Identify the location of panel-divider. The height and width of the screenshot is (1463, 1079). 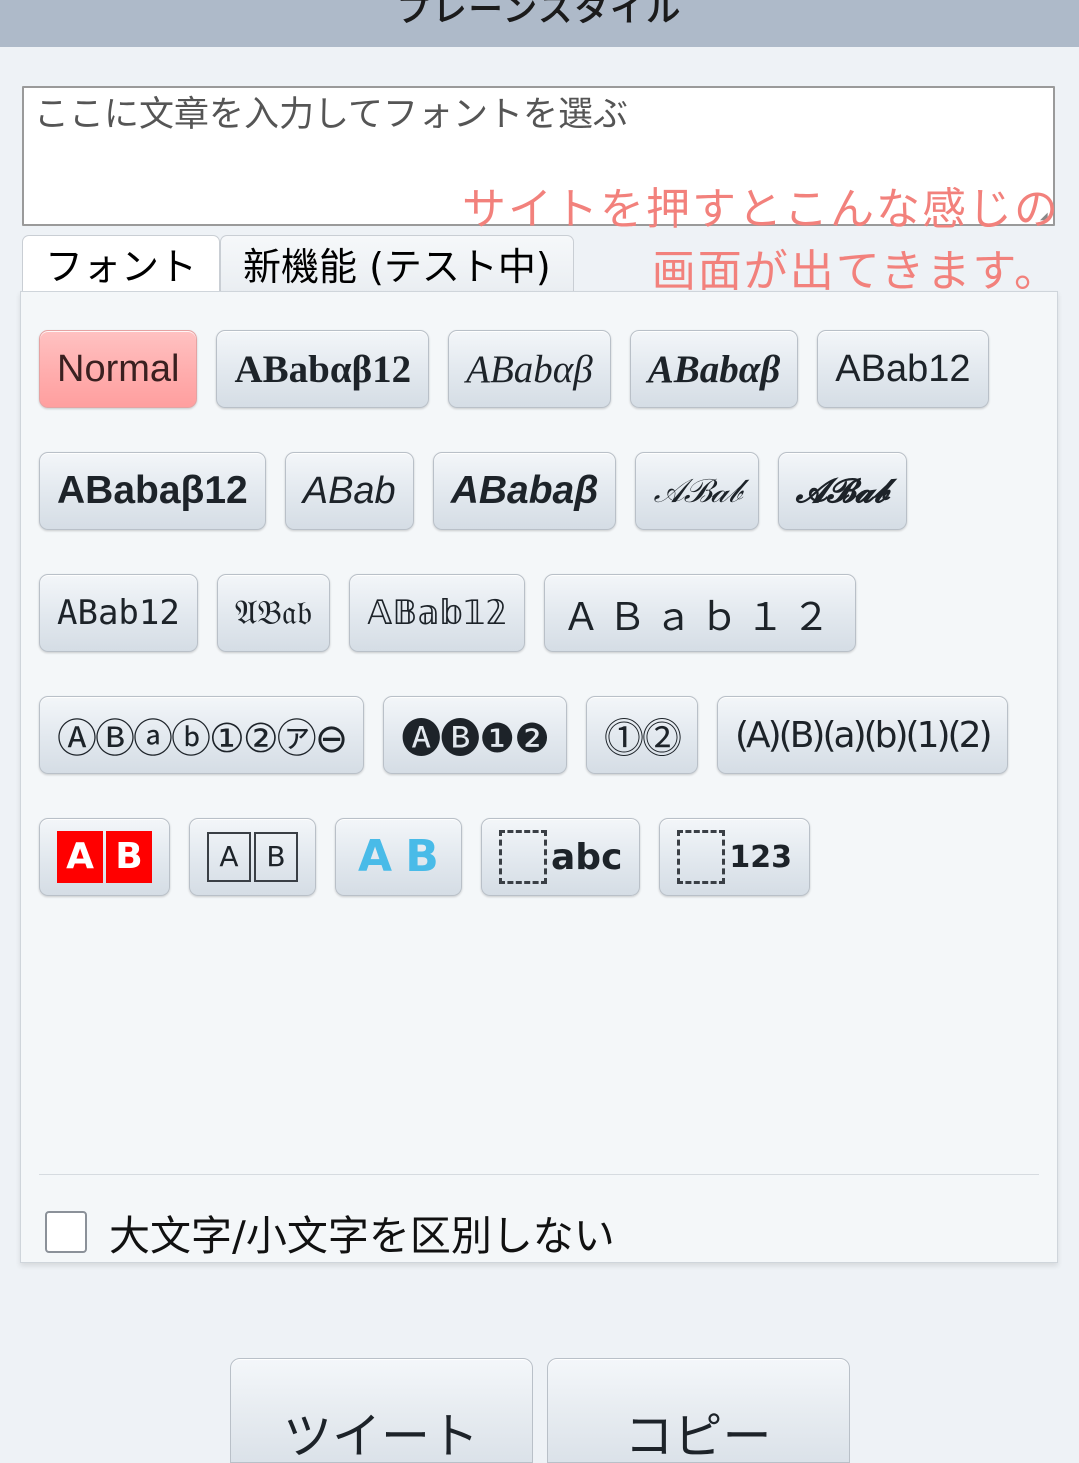
(539, 1174).